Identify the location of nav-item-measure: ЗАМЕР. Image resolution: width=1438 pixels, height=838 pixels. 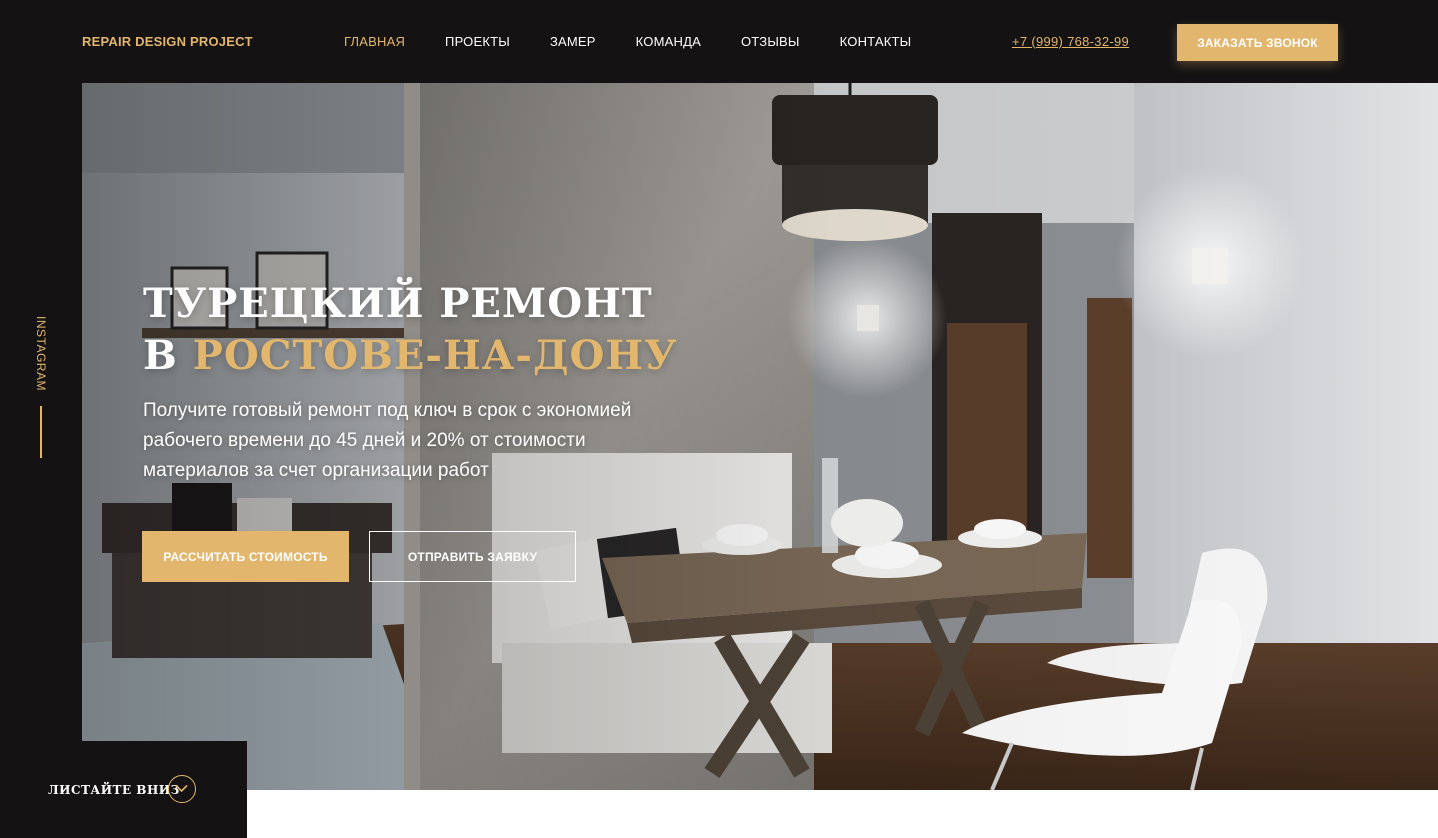
(573, 41).